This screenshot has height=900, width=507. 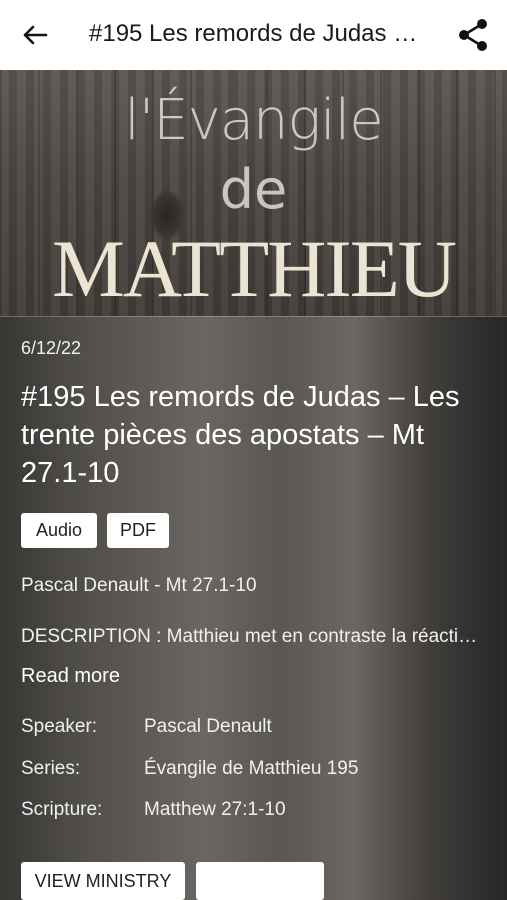 What do you see at coordinates (253, 120) in the screenshot?
I see `banner-text-evangile: l'Évangile` at bounding box center [253, 120].